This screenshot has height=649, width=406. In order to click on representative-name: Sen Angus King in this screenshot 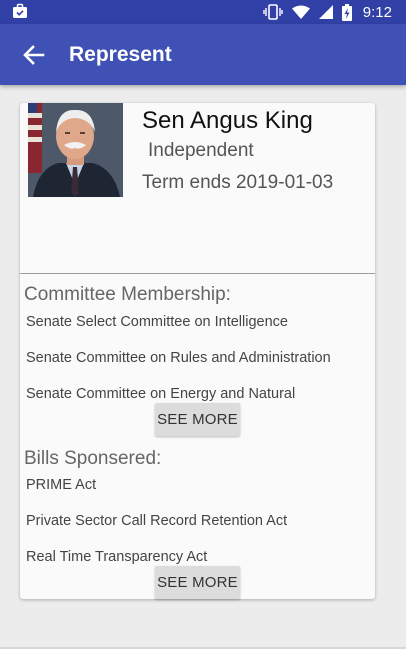, I will do `click(227, 120)`.